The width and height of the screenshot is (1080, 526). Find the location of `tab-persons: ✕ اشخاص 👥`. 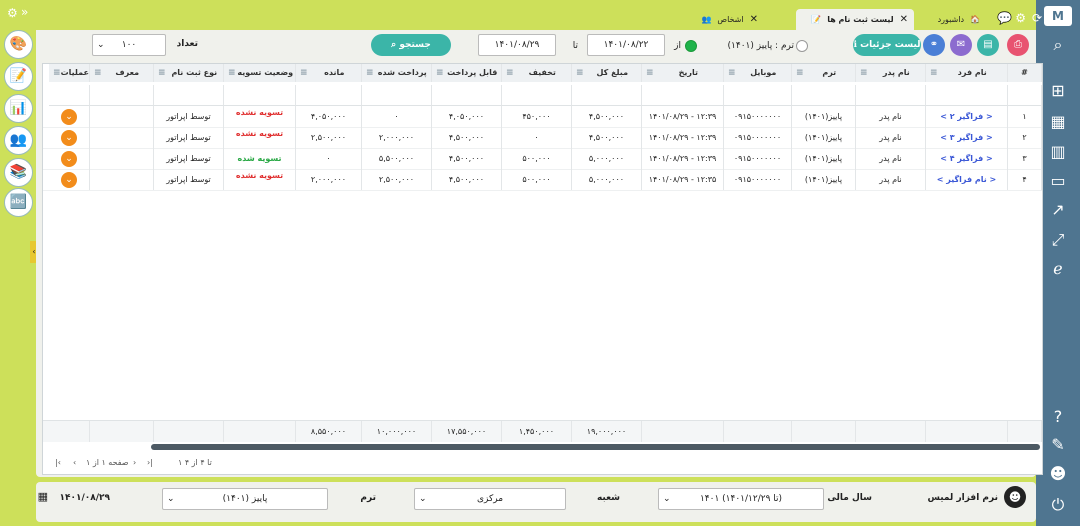

tab-persons: ✕ اشخاص 👥 is located at coordinates (719, 19).